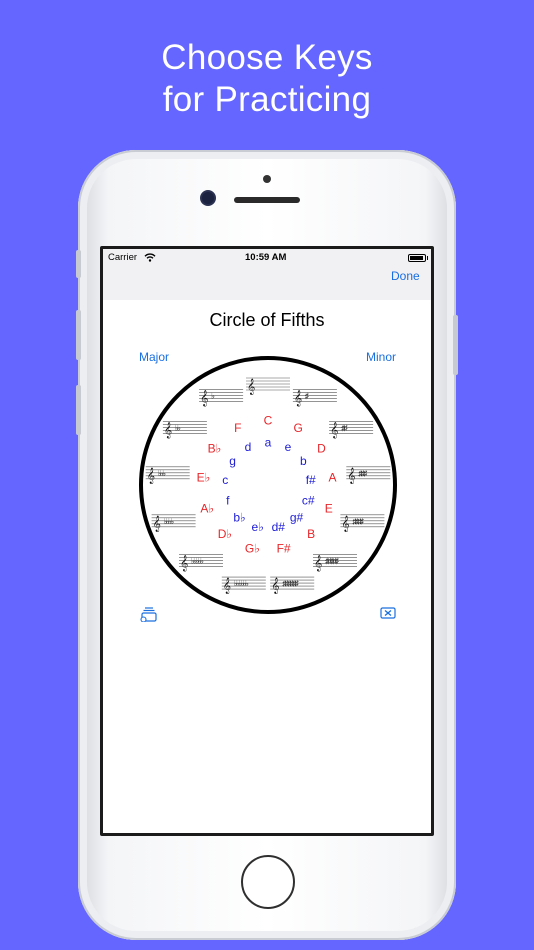 This screenshot has height=950, width=534. I want to click on carrier-label: Carrier, so click(123, 257).